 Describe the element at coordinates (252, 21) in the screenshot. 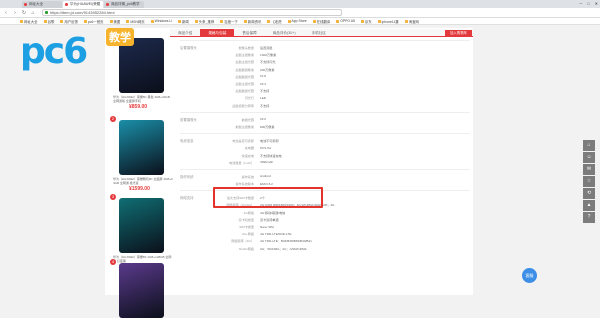

I see `bookmark-item: 新闻资讯` at that location.